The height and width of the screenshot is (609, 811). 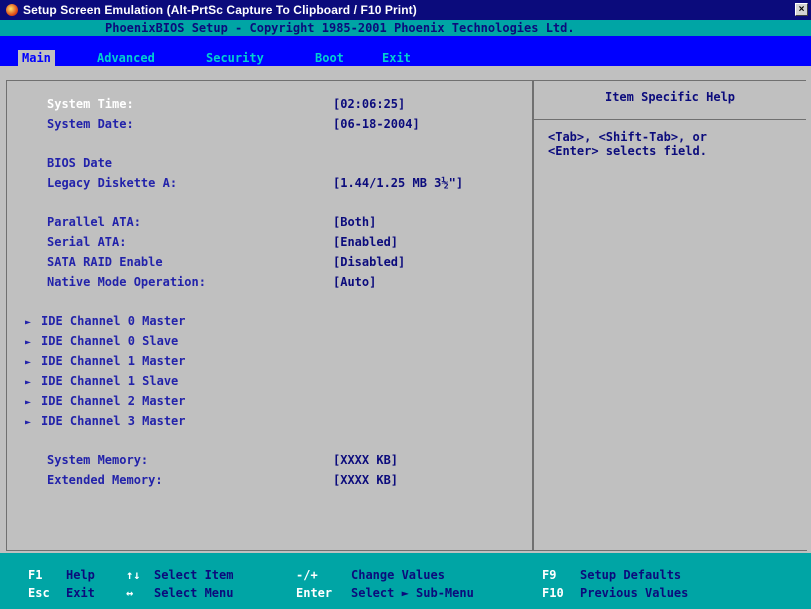 What do you see at coordinates (670, 100) in the screenshot?
I see `help-title: Item Specific Help` at bounding box center [670, 100].